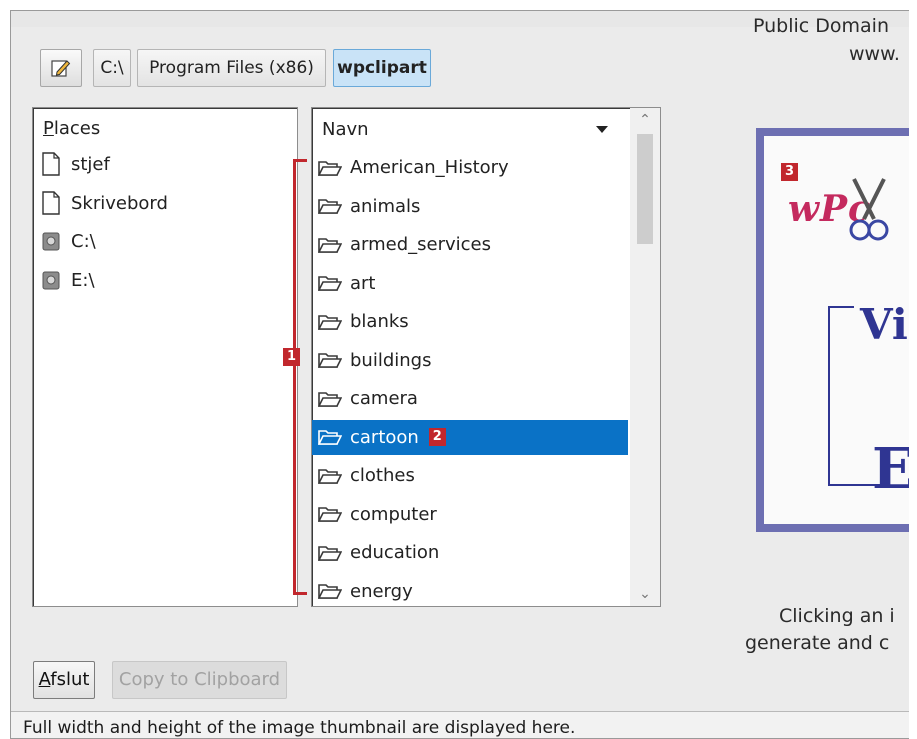 This screenshot has height=739, width=917. I want to click on folder-row: animals, so click(470, 206).